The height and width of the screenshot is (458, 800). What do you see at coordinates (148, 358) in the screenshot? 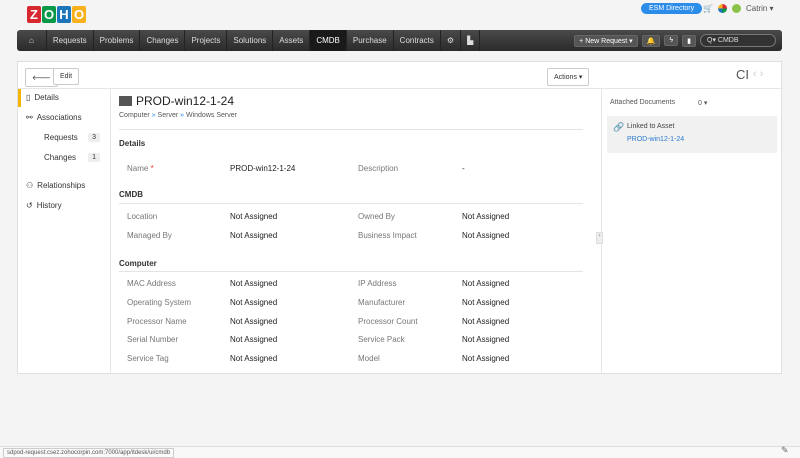
I see `field-label: Service Tag` at bounding box center [148, 358].